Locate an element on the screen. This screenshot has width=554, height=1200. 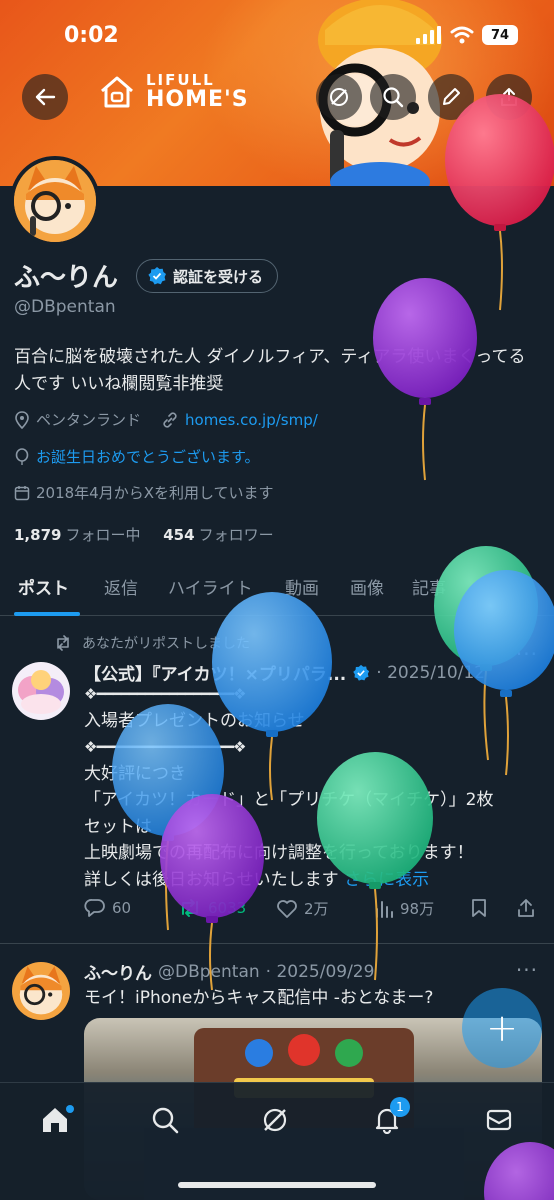
envelope-icon is located at coordinates (499, 1120).